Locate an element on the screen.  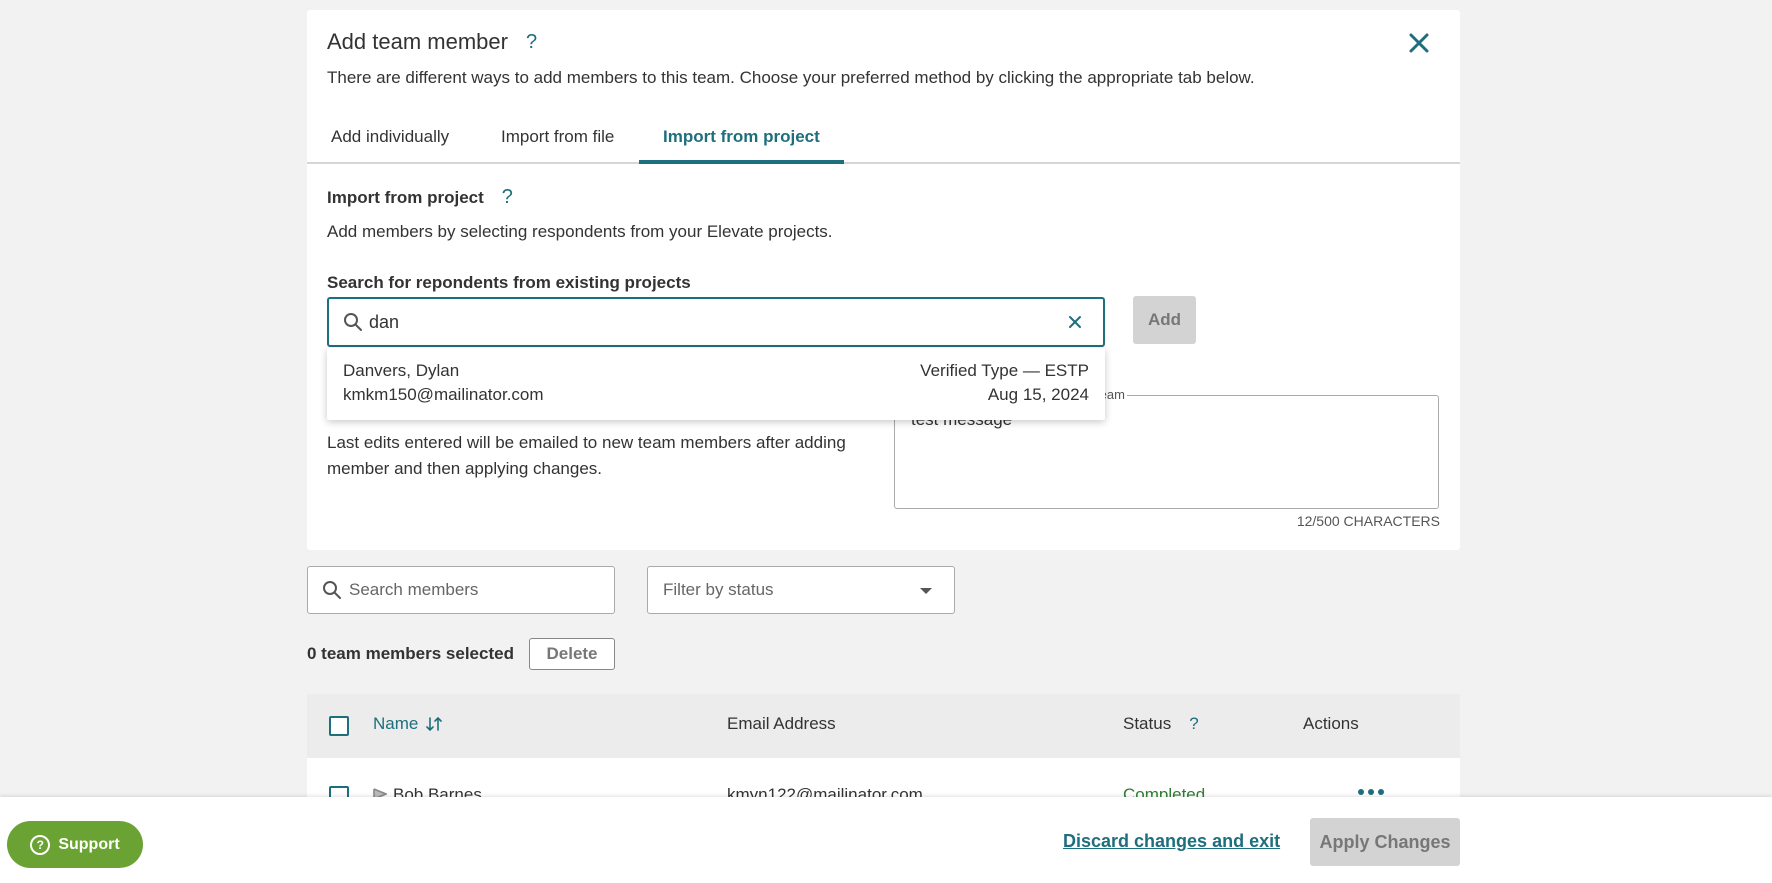
modal-title: Add team member ? is located at coordinates (432, 42).